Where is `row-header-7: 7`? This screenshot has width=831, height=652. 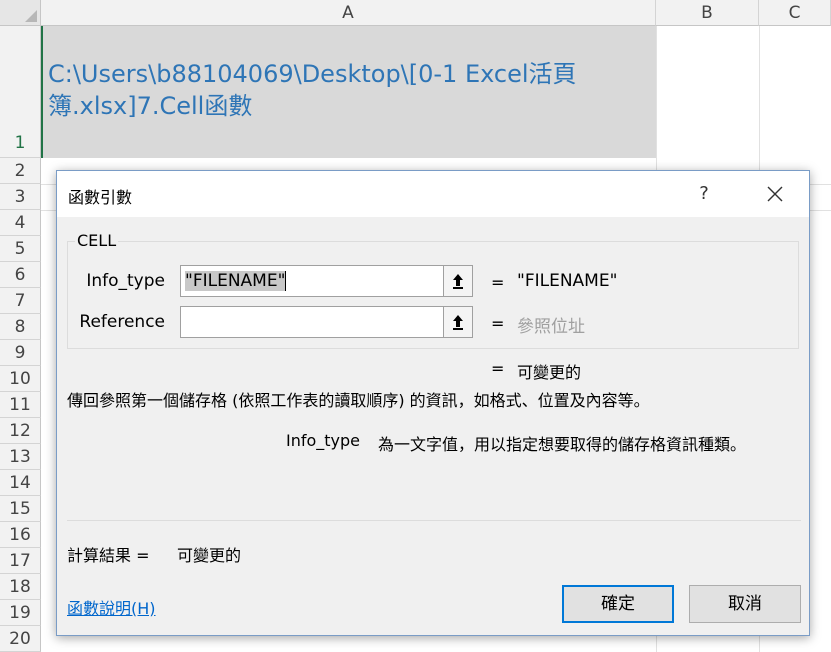 row-header-7: 7 is located at coordinates (20, 301).